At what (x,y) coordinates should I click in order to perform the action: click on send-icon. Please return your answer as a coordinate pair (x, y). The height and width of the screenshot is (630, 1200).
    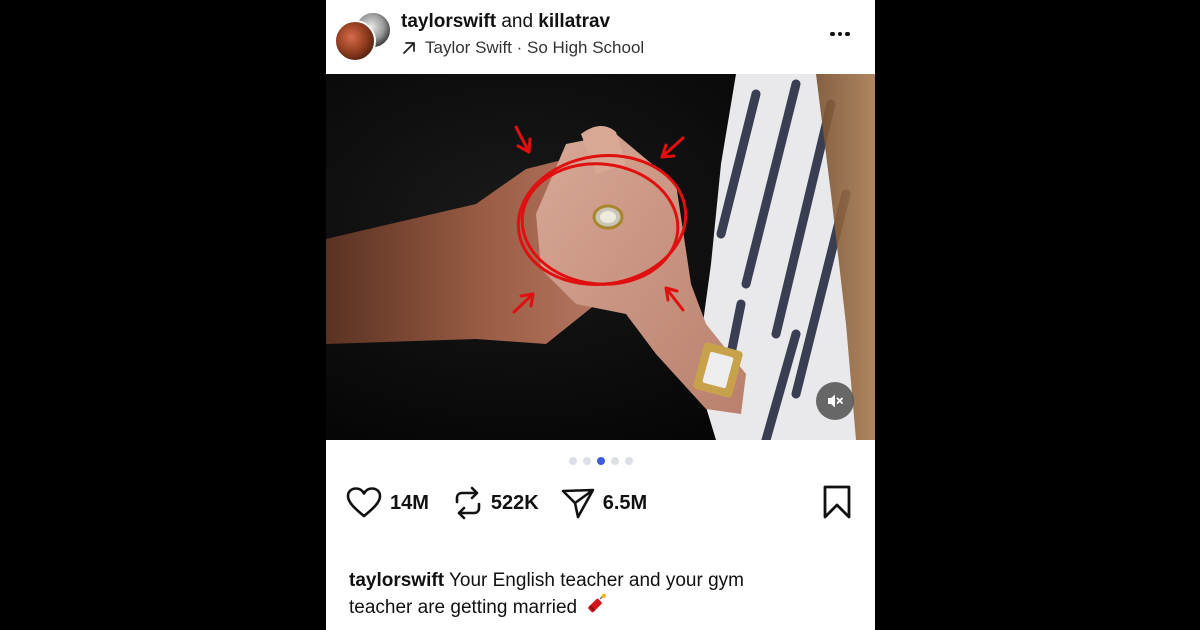
    Looking at the image, I should click on (578, 503).